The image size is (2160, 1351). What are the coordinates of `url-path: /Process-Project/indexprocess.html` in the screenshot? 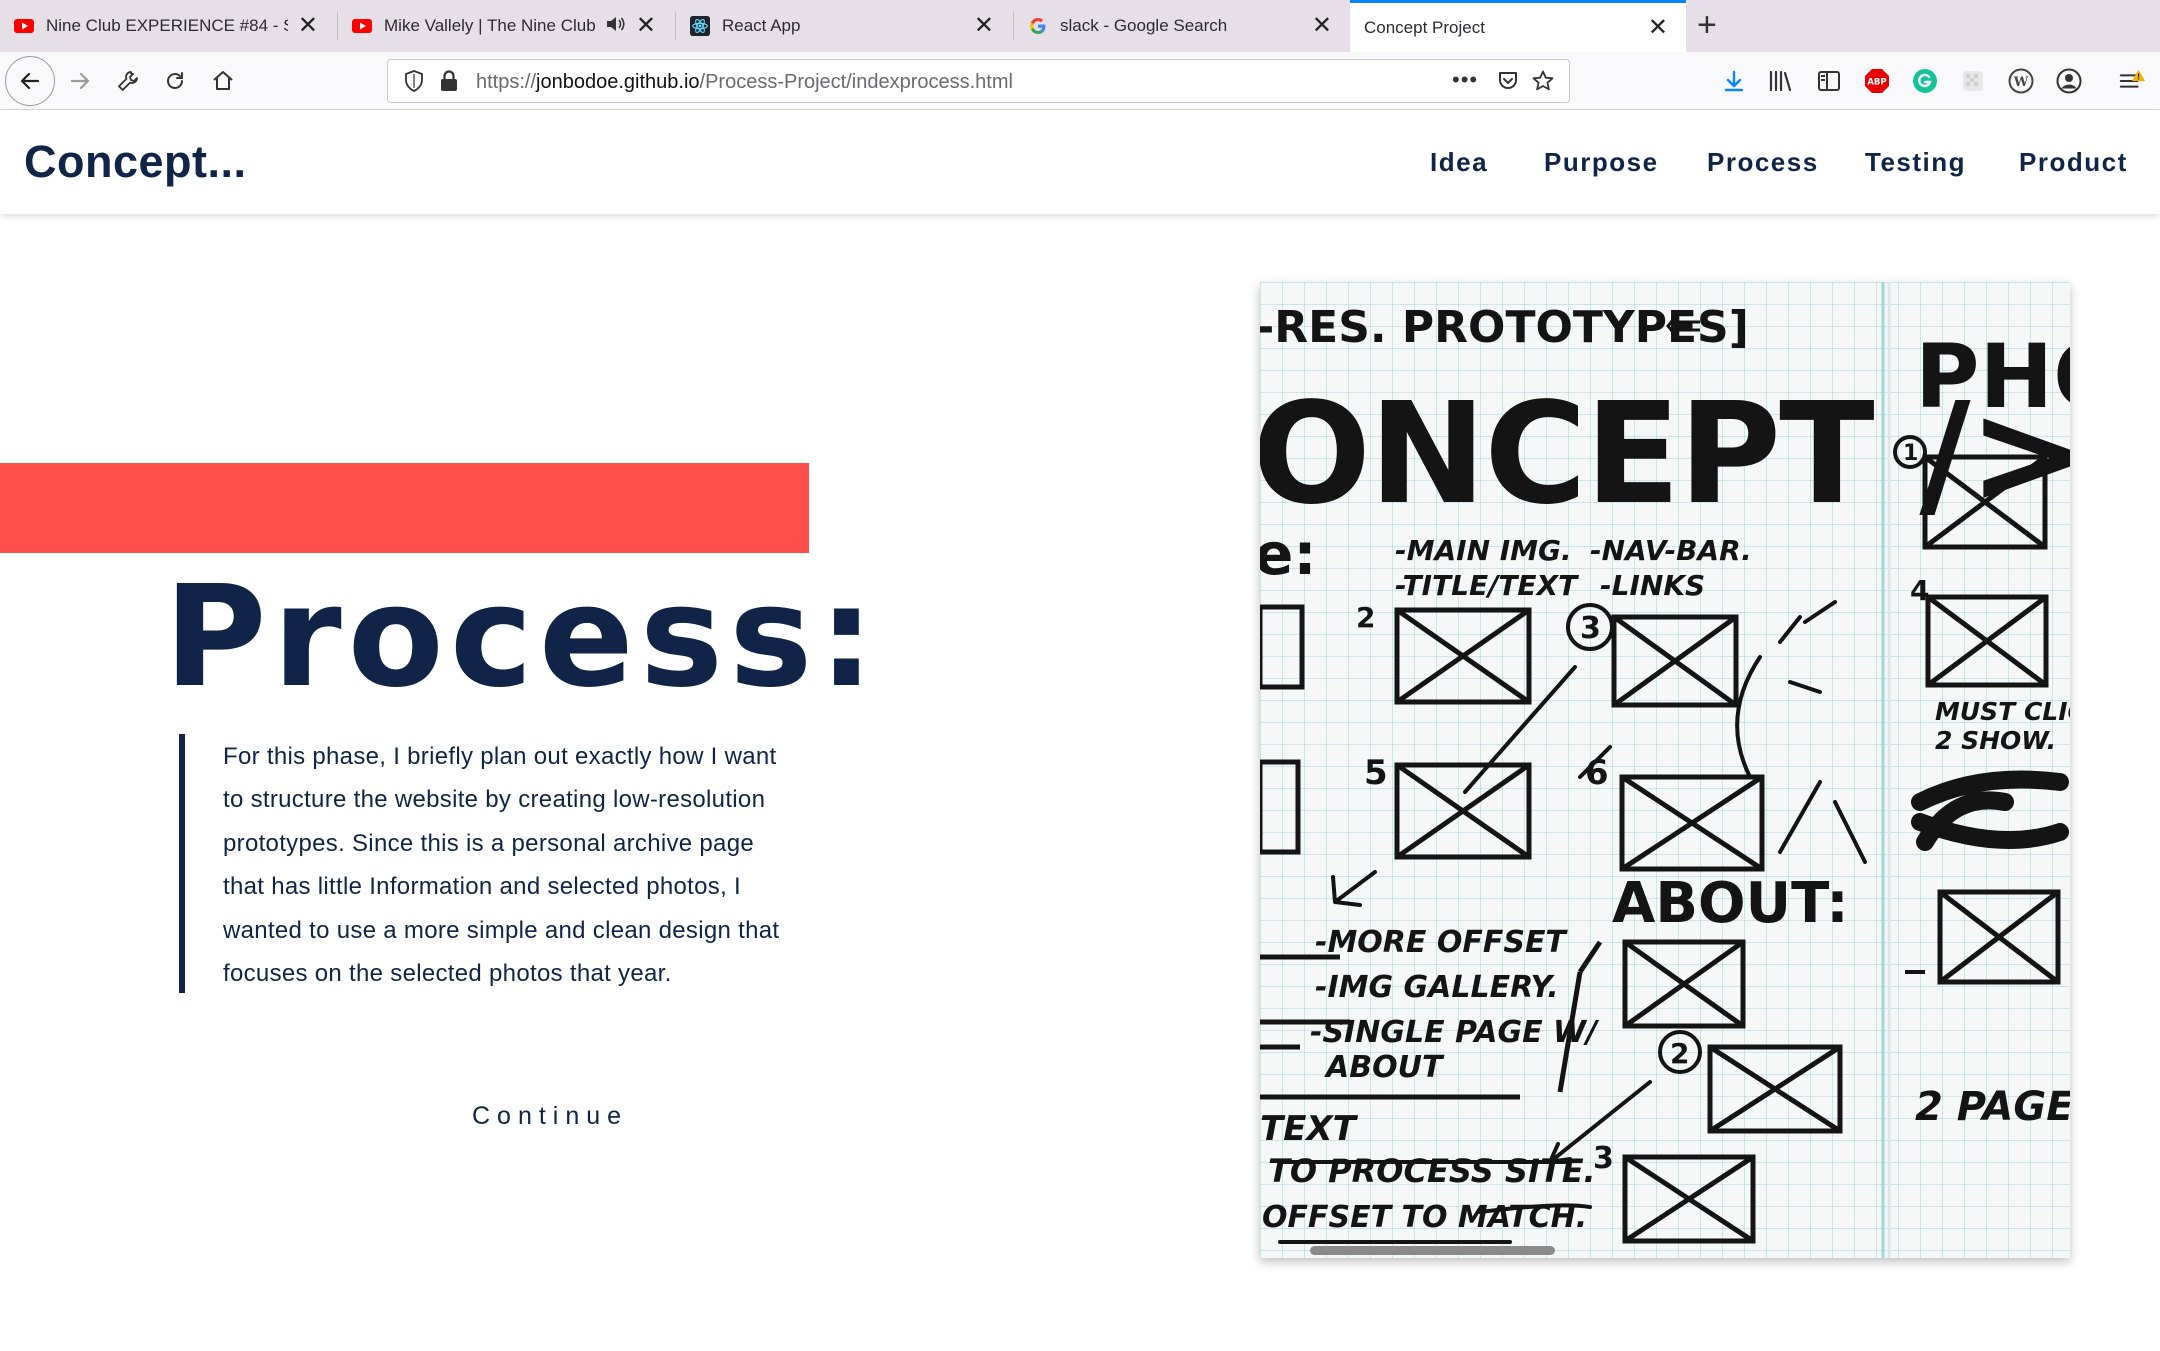 It's located at (856, 82).